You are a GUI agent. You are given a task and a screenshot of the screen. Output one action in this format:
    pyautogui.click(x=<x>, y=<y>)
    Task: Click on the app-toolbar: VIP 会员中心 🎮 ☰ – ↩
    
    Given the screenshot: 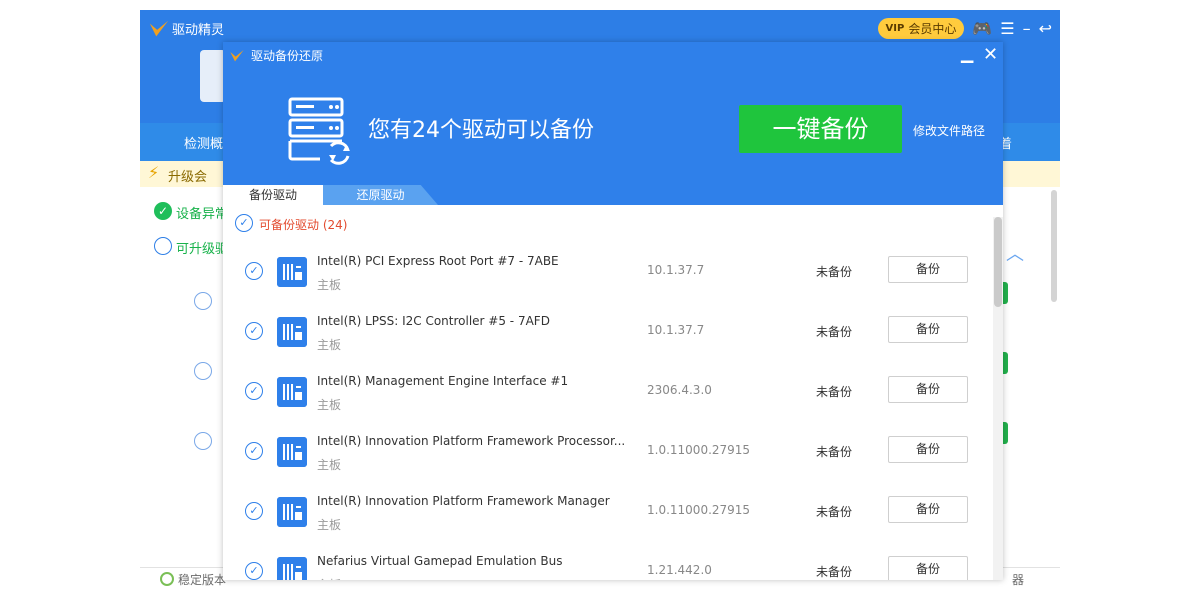 What is the action you would take?
    pyautogui.click(x=964, y=28)
    